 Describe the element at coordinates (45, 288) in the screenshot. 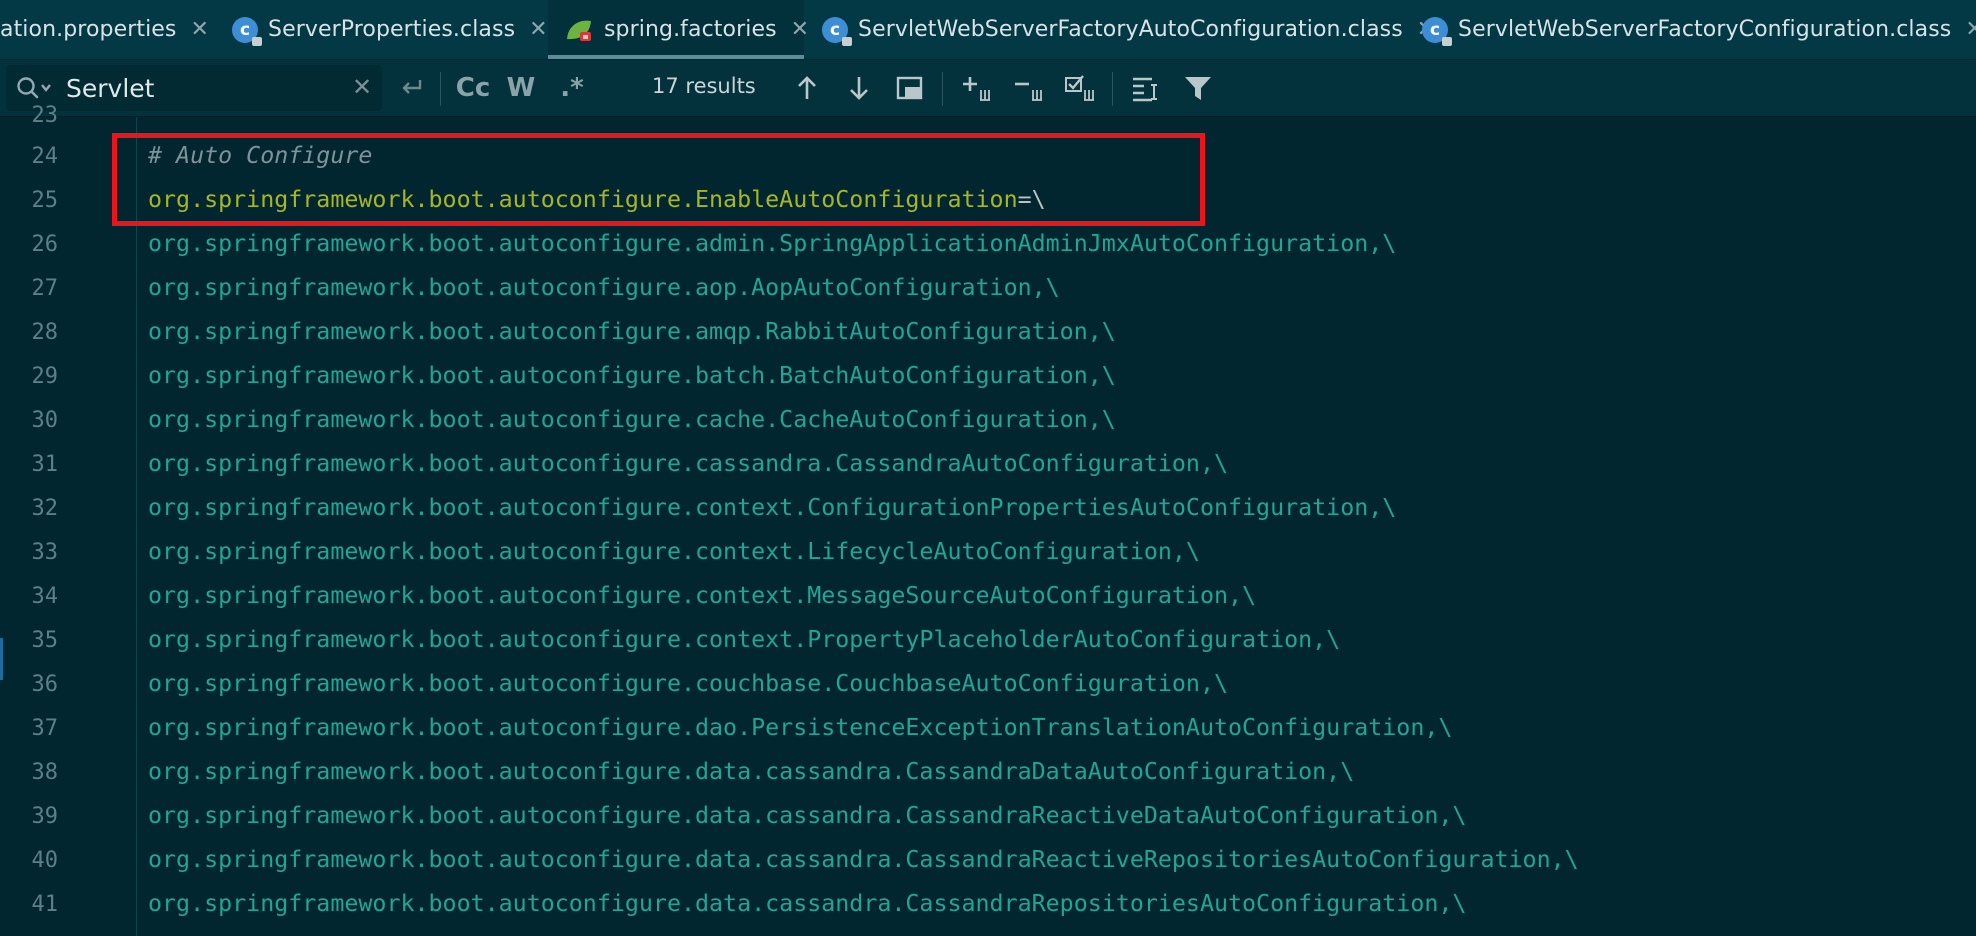

I see `line-number: 27` at that location.